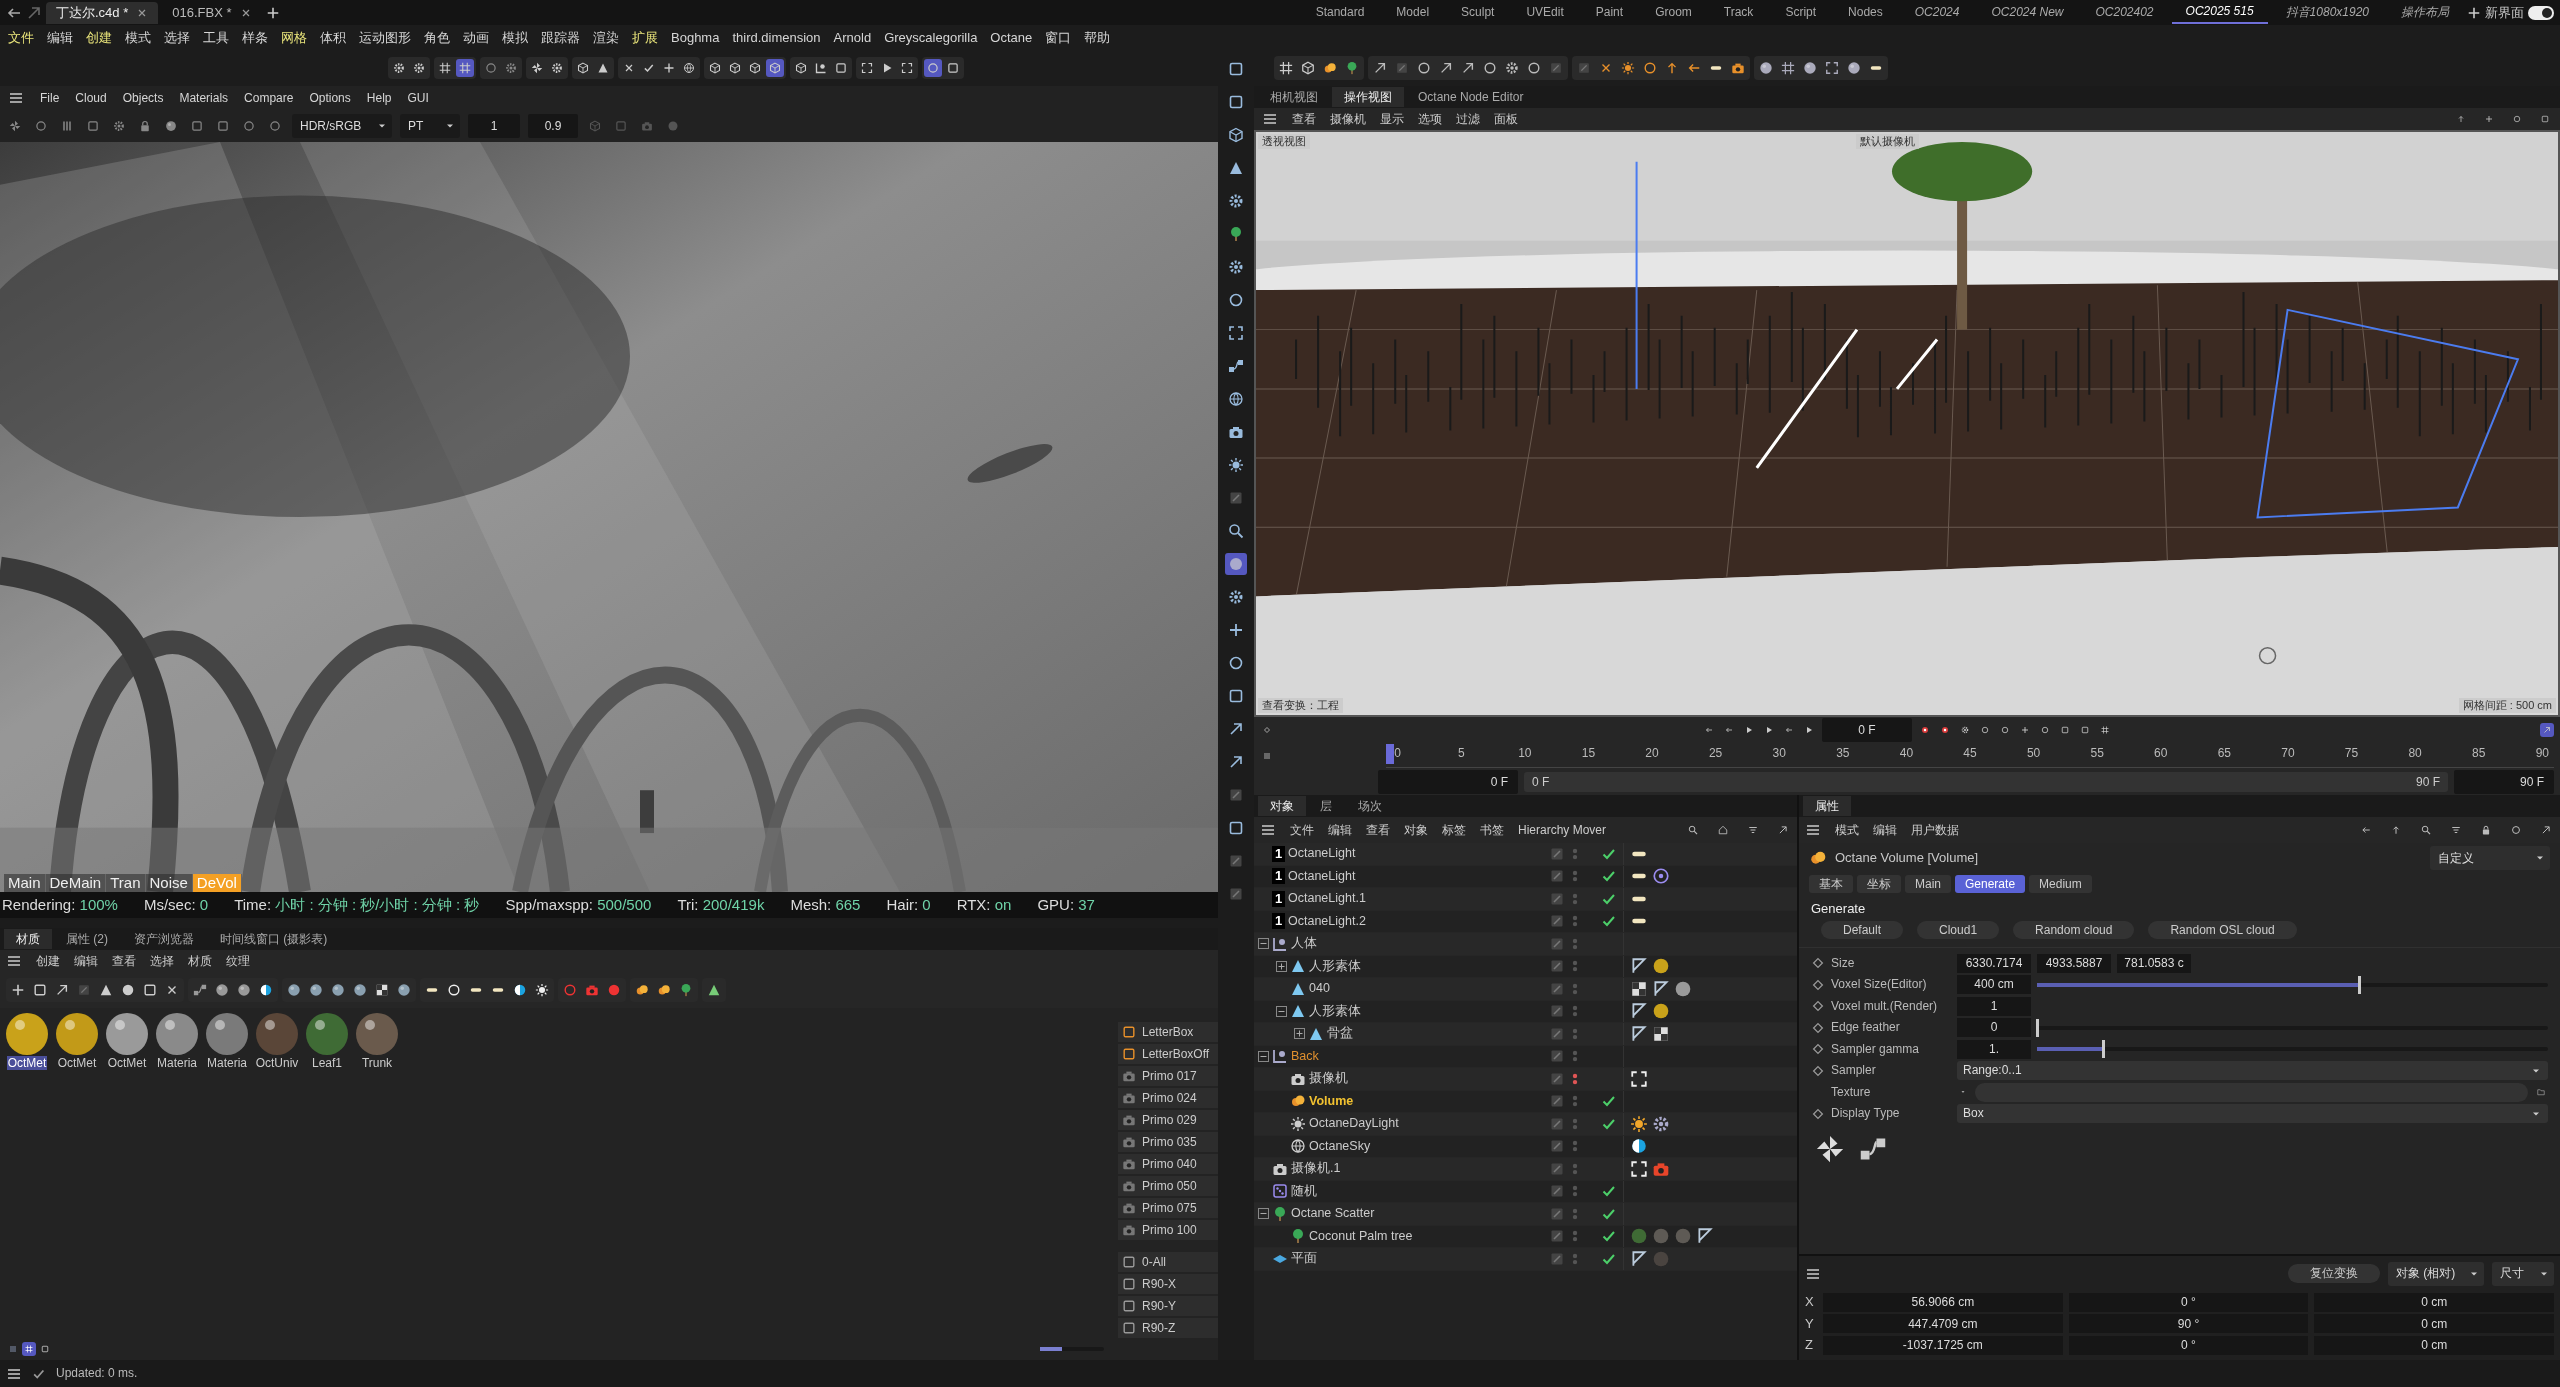 The height and width of the screenshot is (1387, 2560). I want to click on menu-item: Greyscalegorilla, so click(931, 37).